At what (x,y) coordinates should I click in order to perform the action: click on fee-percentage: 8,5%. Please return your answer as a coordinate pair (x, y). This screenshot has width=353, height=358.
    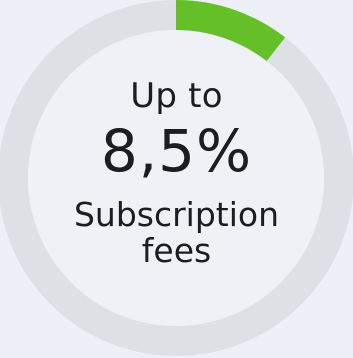
    Looking at the image, I should click on (176, 151).